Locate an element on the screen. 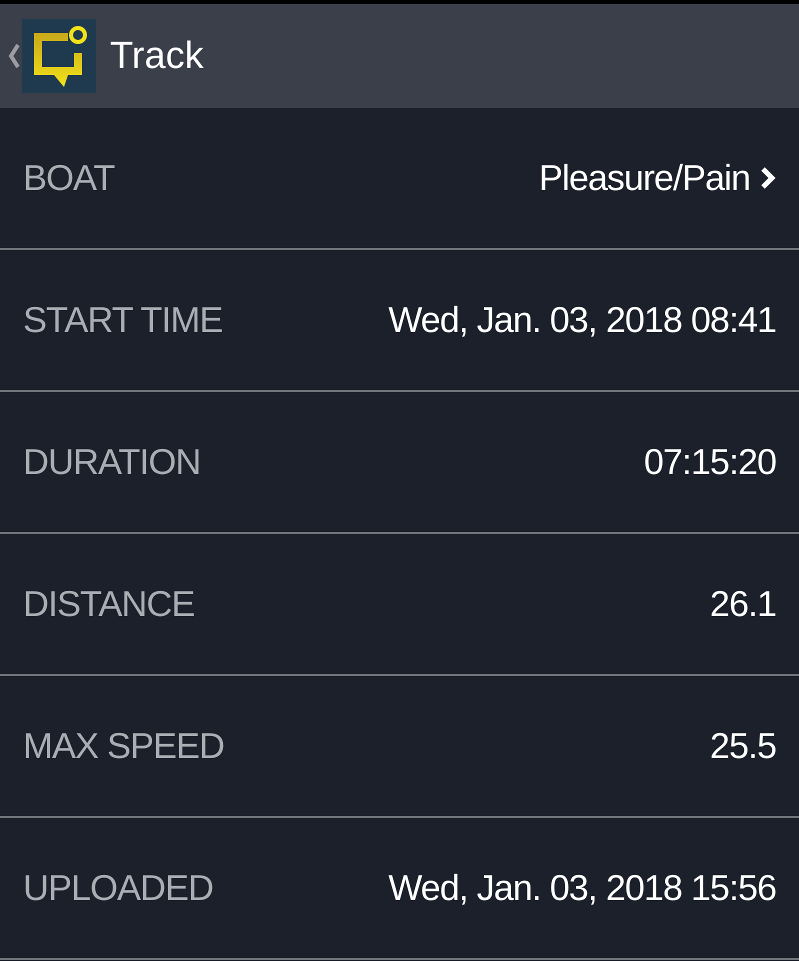 The width and height of the screenshot is (799, 961). row-value: Wed, Jan. 03, 2018 15:56 is located at coordinates (582, 888).